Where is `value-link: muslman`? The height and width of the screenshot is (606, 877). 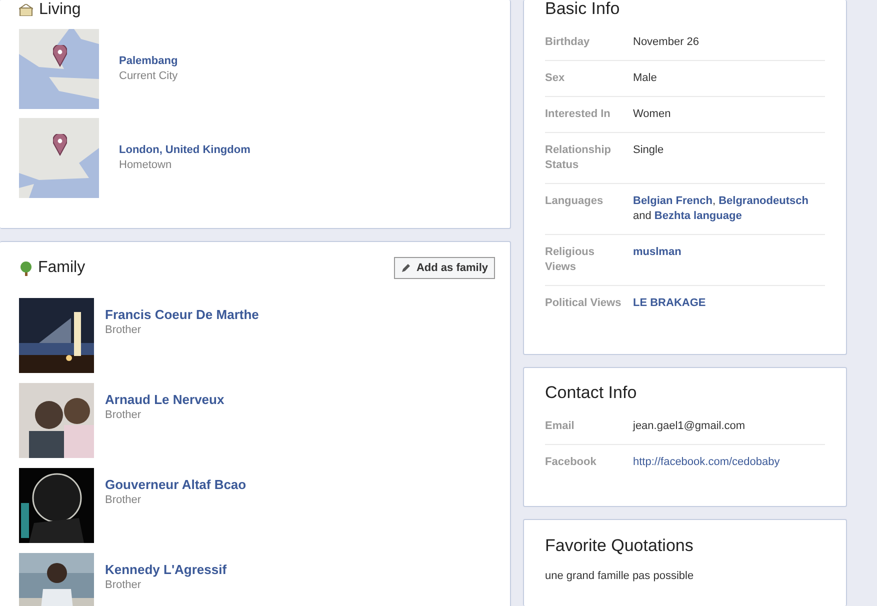 value-link: muslman is located at coordinates (657, 252).